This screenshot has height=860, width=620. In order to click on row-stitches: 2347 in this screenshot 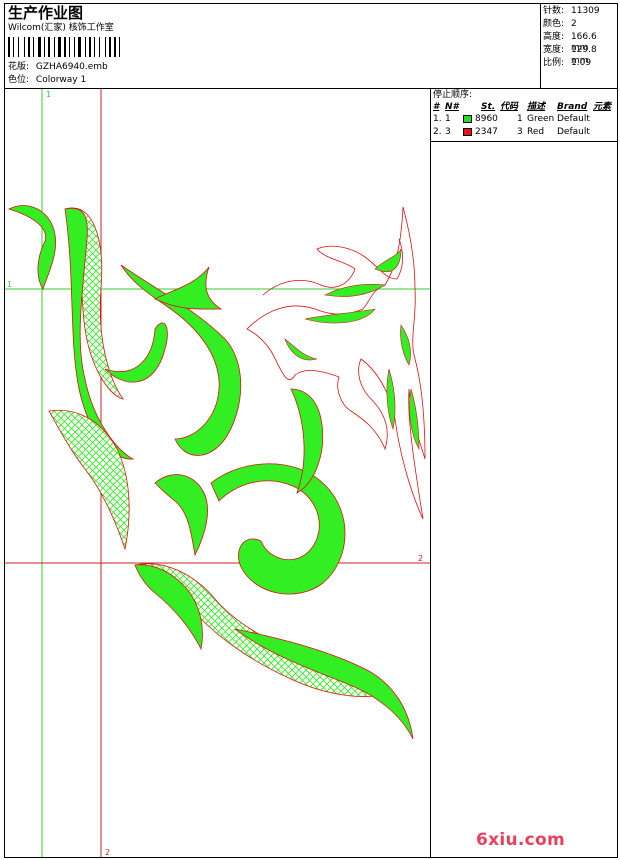, I will do `click(486, 132)`.